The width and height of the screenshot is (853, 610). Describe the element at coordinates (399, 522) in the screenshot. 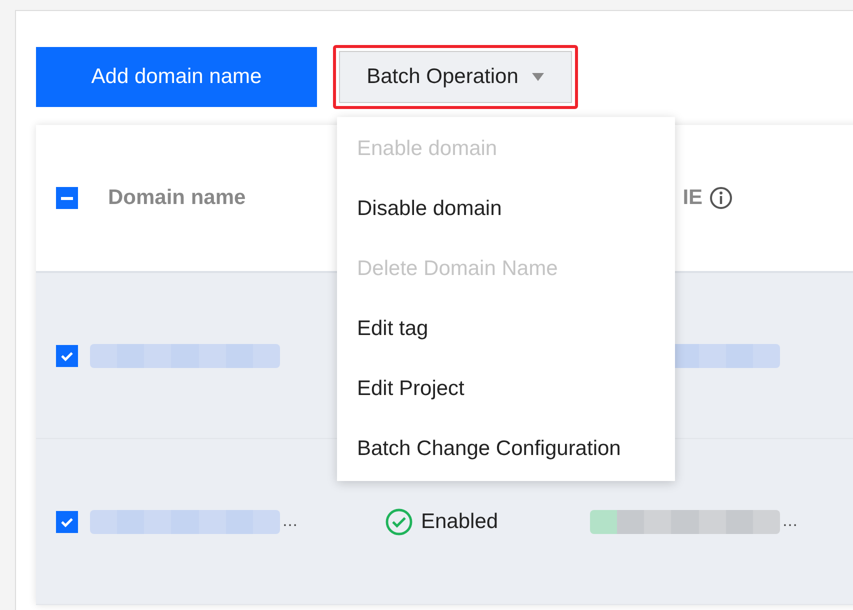

I see `check-circle-icon` at that location.